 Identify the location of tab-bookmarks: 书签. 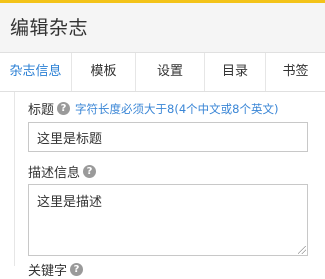
(295, 72).